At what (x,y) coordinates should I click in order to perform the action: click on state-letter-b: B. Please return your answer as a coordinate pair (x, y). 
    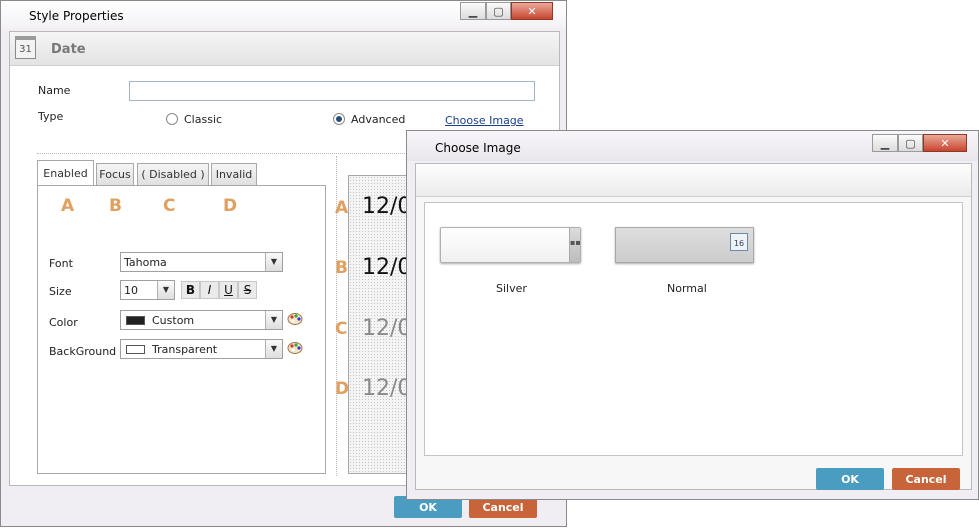
    Looking at the image, I should click on (115, 206).